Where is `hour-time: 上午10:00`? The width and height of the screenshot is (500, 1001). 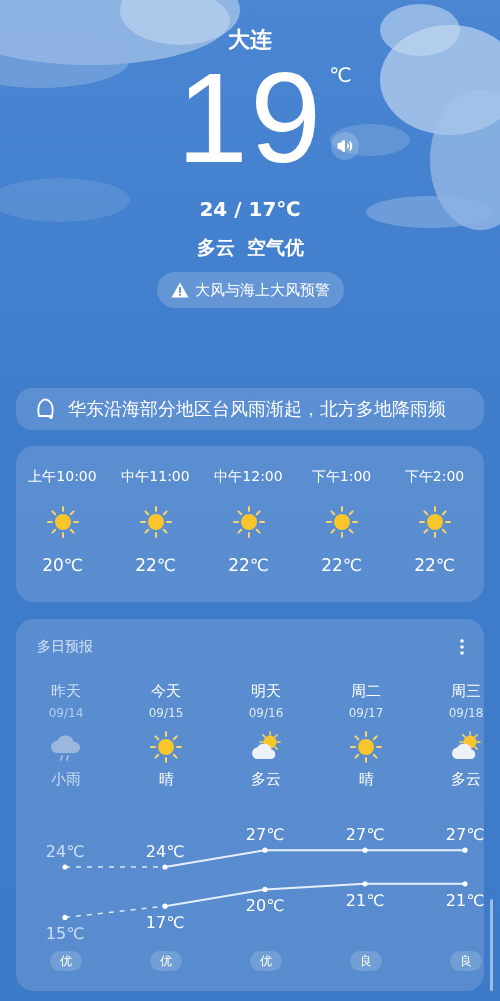
hour-time: 上午10:00 is located at coordinates (62, 476).